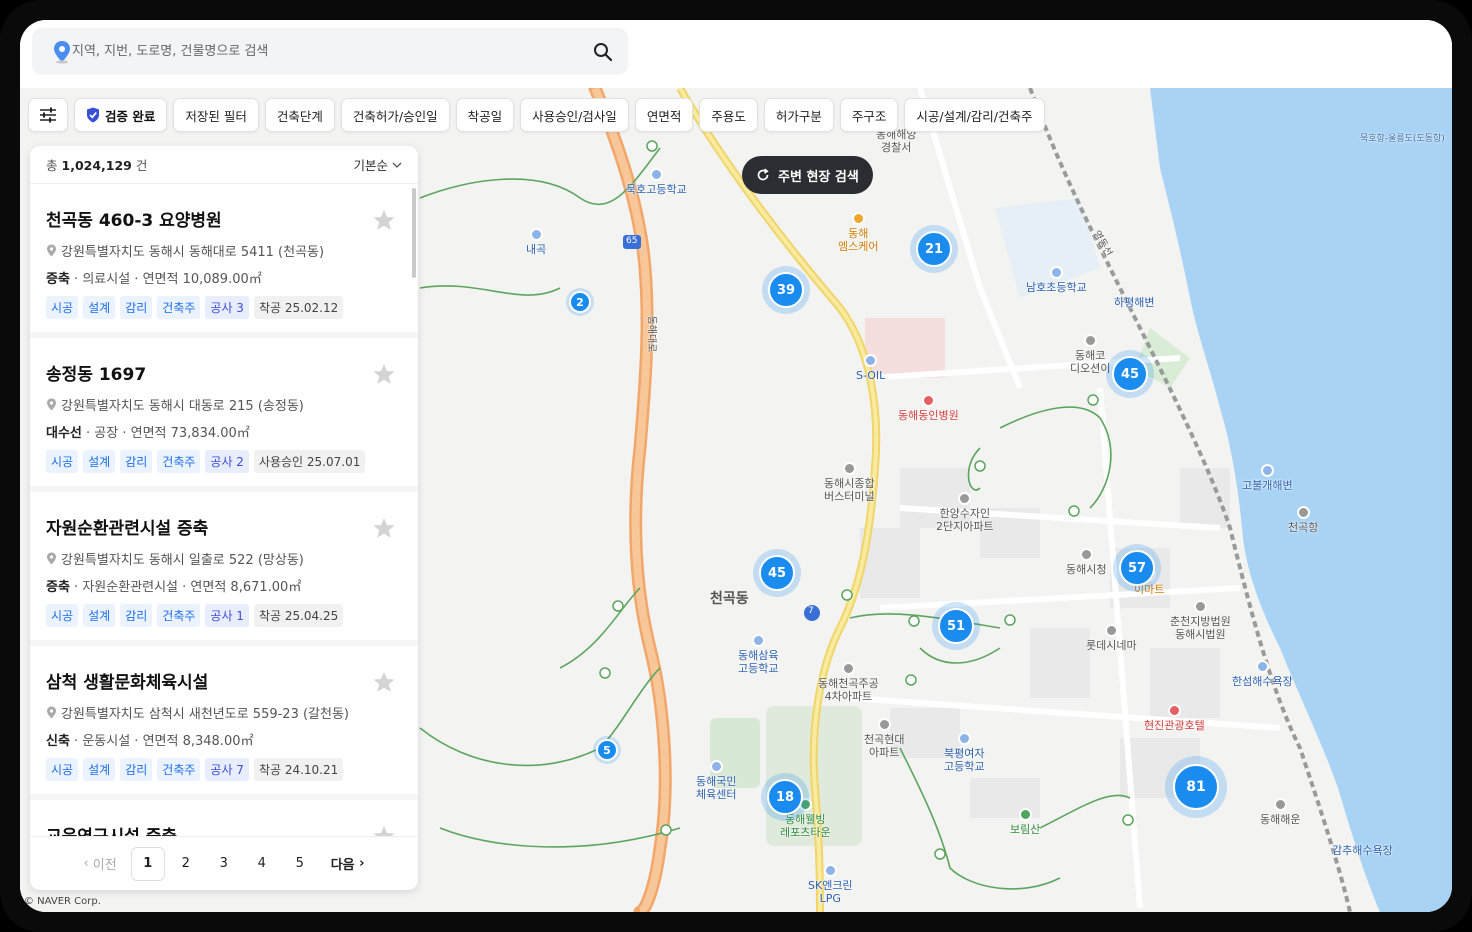 The width and height of the screenshot is (1472, 932). Describe the element at coordinates (300, 864) in the screenshot. I see `page-button: 5` at that location.